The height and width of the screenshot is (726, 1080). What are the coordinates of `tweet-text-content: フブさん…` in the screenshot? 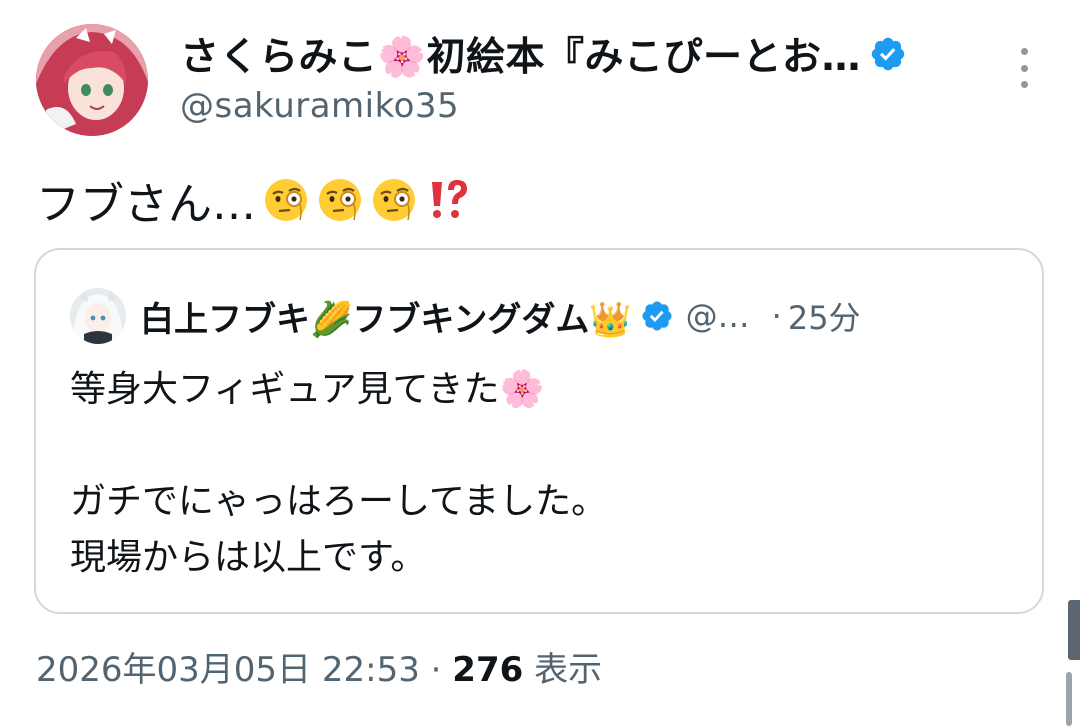 It's located at (146, 204).